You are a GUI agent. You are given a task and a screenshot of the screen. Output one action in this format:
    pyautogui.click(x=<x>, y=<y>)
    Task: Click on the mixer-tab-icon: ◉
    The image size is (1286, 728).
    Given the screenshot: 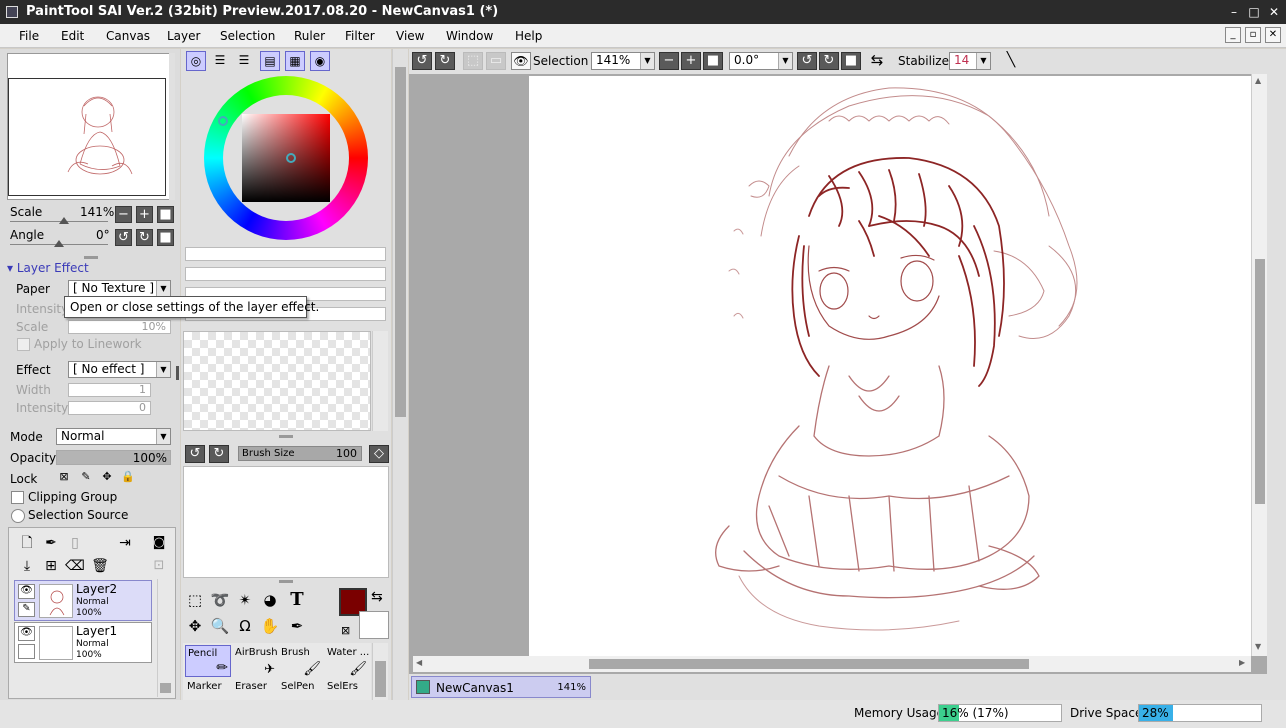 What is the action you would take?
    pyautogui.click(x=320, y=61)
    